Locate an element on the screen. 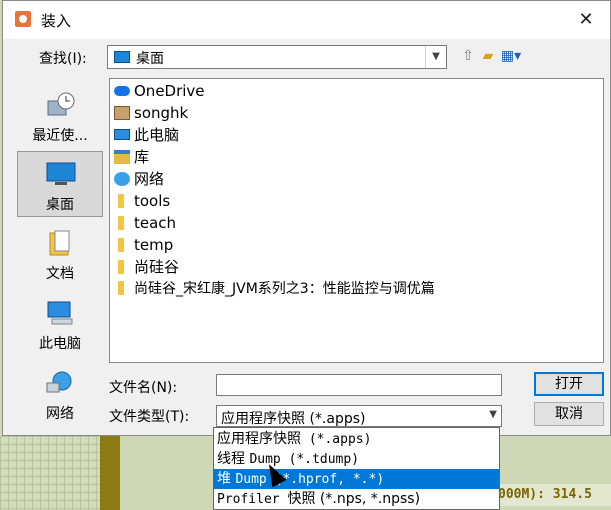  file-name-label: 文件名(N): is located at coordinates (143, 388).